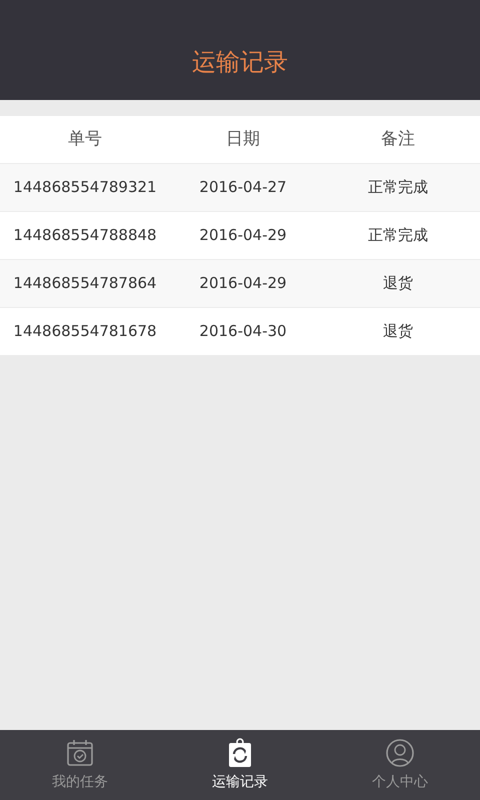 This screenshot has width=480, height=800. What do you see at coordinates (243, 331) in the screenshot?
I see `table-cell-text: 2016-04-30` at bounding box center [243, 331].